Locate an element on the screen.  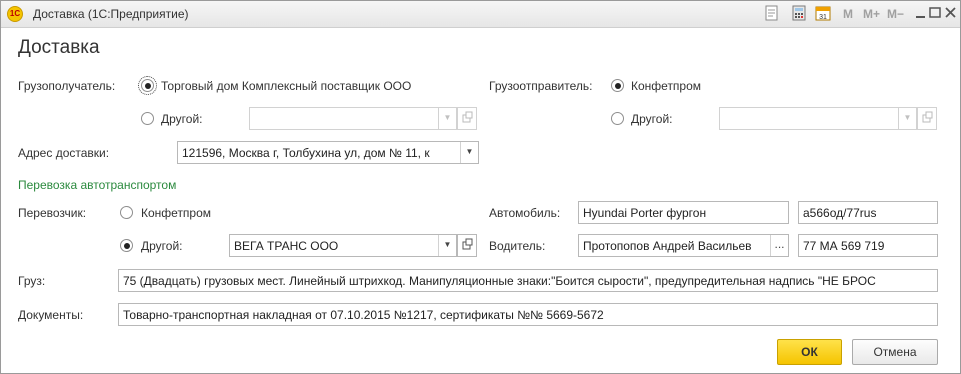
calculator-icon is located at coordinates (799, 13).